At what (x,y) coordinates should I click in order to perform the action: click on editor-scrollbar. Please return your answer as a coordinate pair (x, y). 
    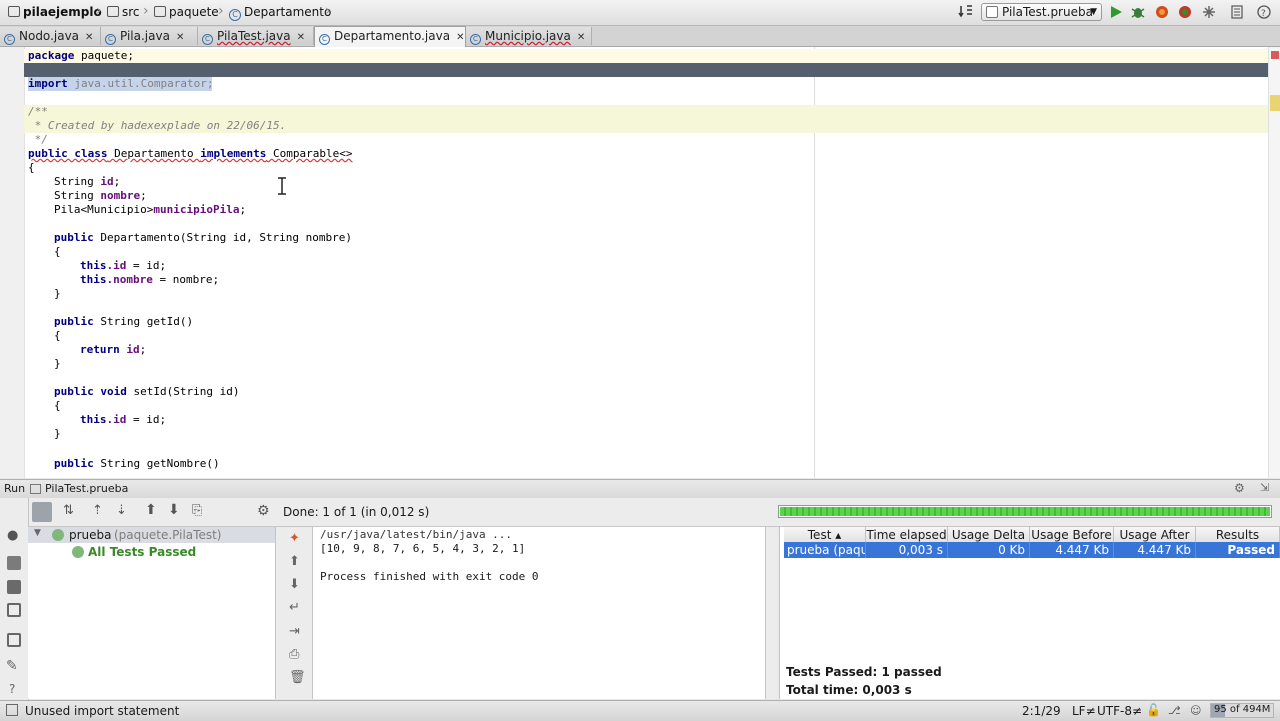
    Looking at the image, I should click on (1274, 262).